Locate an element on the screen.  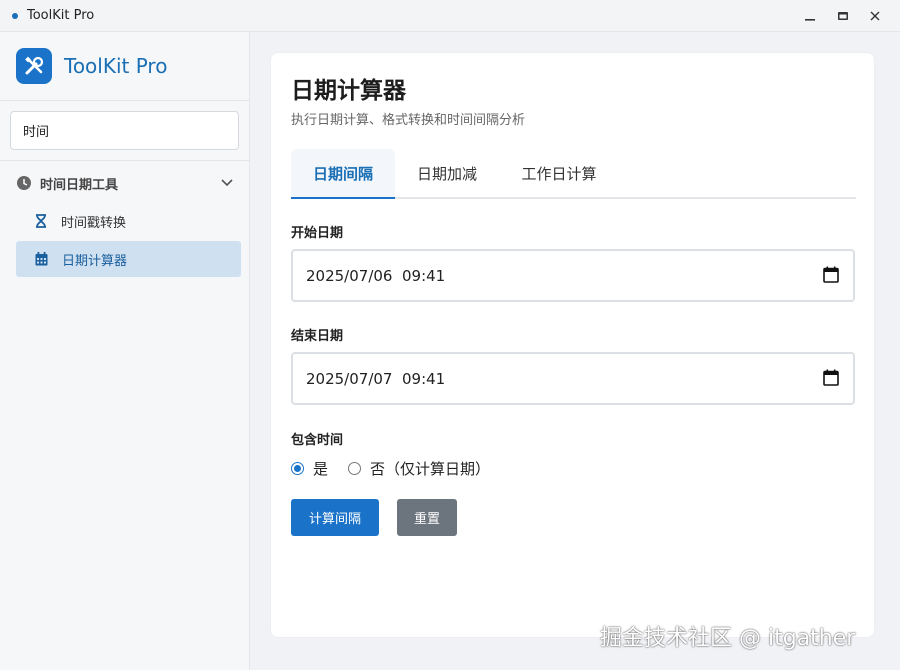
tools-icon is located at coordinates (34, 66).